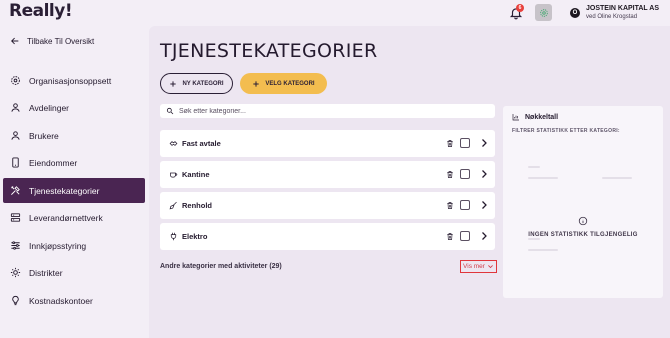 The height and width of the screenshot is (338, 670). Describe the element at coordinates (269, 51) in the screenshot. I see `page-title: TJENESTEKATEGORIER` at that location.